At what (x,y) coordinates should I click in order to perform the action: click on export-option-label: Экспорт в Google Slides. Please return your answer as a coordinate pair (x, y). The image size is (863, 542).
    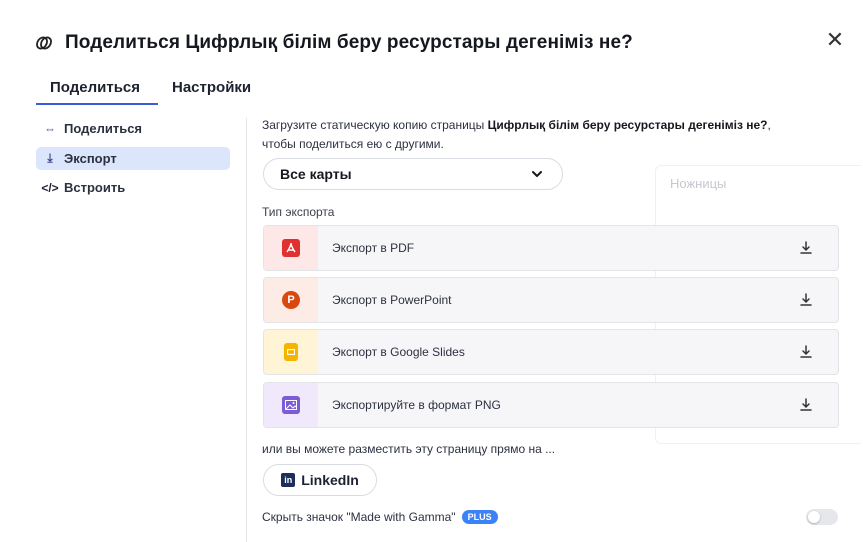
    Looking at the image, I should click on (398, 352).